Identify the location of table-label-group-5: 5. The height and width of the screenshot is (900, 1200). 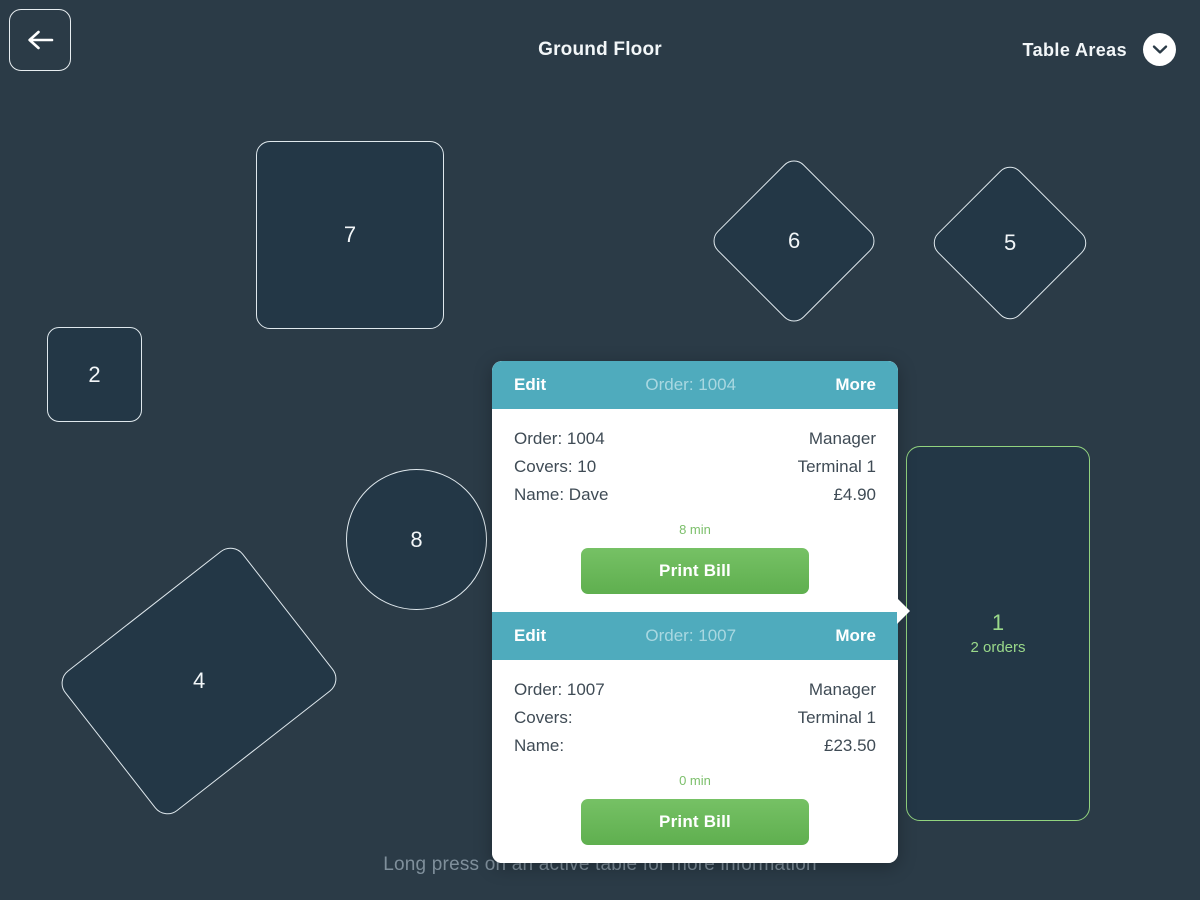
(1010, 243).